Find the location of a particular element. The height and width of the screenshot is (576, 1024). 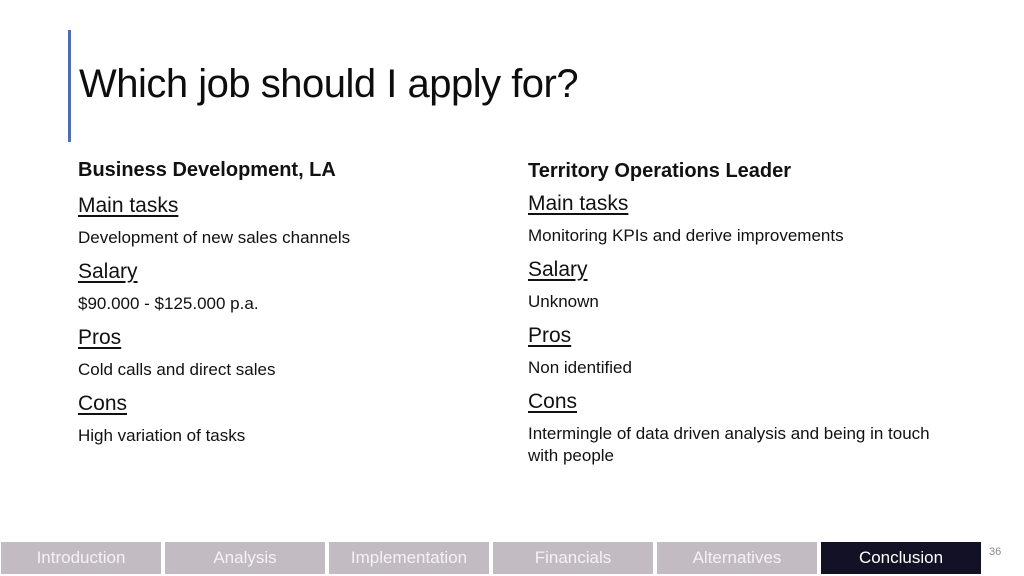

main-tasks-text: Development of new sales channels is located at coordinates (214, 237).